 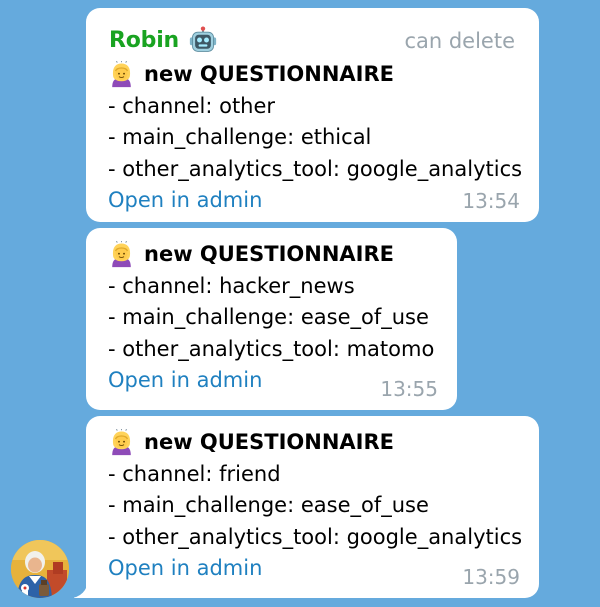 What do you see at coordinates (409, 389) in the screenshot?
I see `message-time: 13:55` at bounding box center [409, 389].